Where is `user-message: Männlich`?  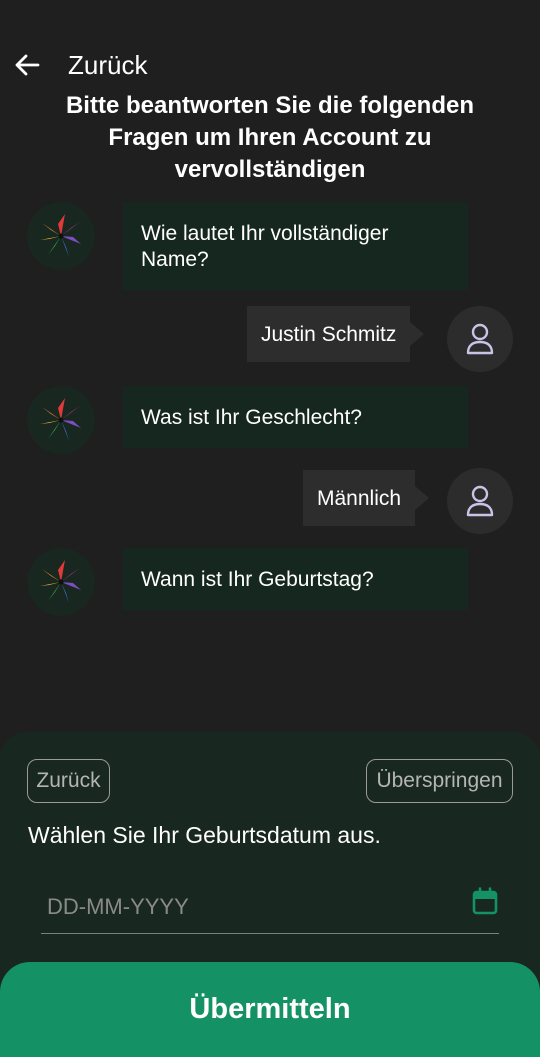 user-message: Männlich is located at coordinates (366, 498).